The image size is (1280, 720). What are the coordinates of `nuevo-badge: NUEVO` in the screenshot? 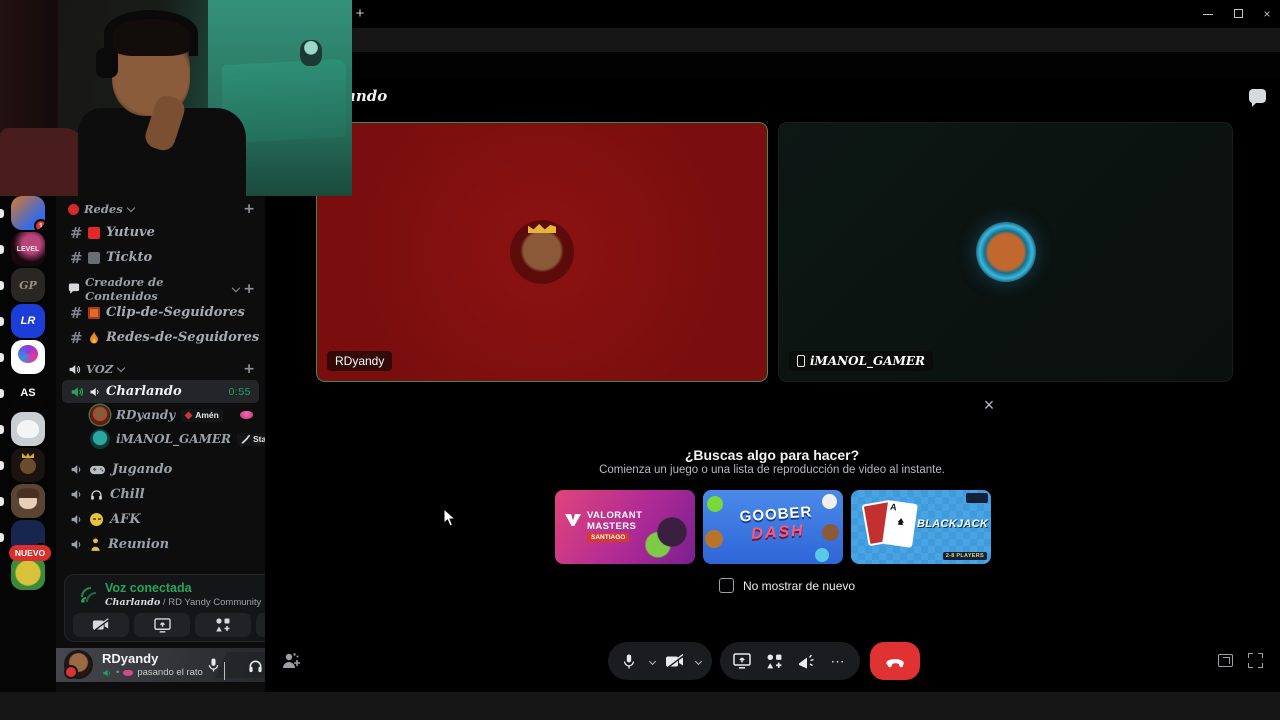 It's located at (30, 553).